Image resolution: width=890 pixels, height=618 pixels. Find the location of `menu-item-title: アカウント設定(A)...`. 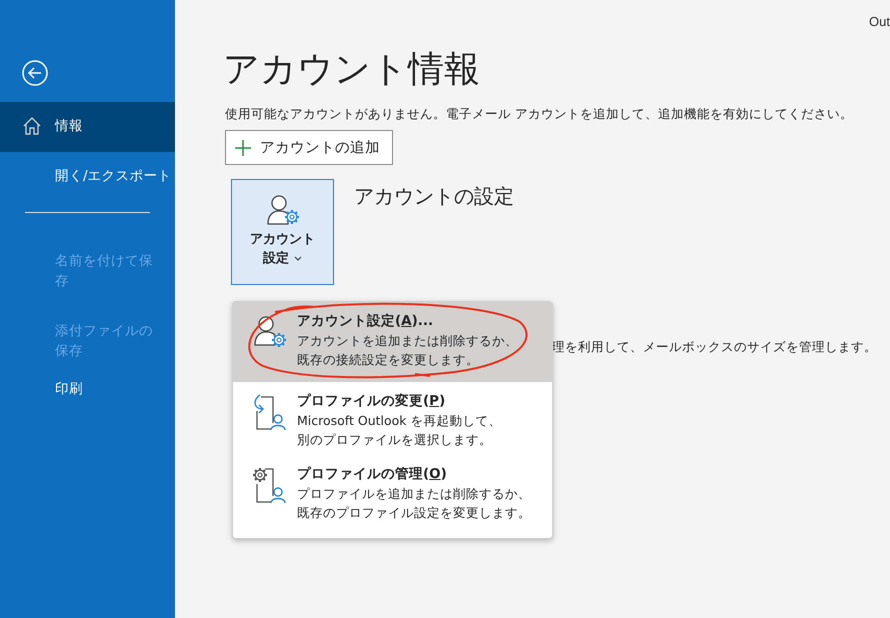

menu-item-title: アカウント設定(A)... is located at coordinates (365, 321).